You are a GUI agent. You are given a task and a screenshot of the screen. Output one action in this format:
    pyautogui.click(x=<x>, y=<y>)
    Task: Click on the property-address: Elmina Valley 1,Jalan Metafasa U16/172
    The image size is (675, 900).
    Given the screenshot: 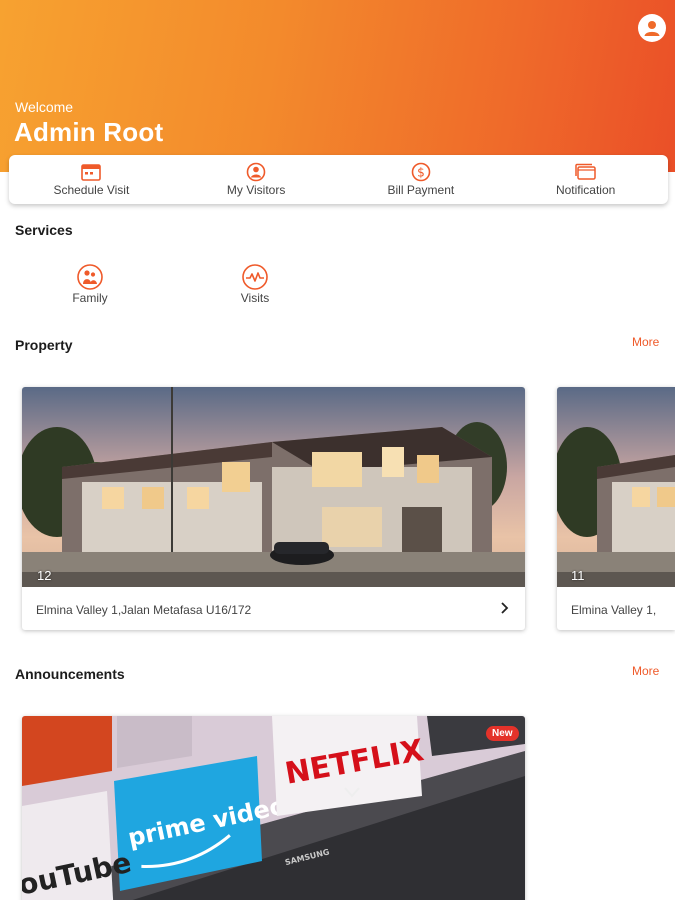 What is the action you would take?
    pyautogui.click(x=144, y=610)
    